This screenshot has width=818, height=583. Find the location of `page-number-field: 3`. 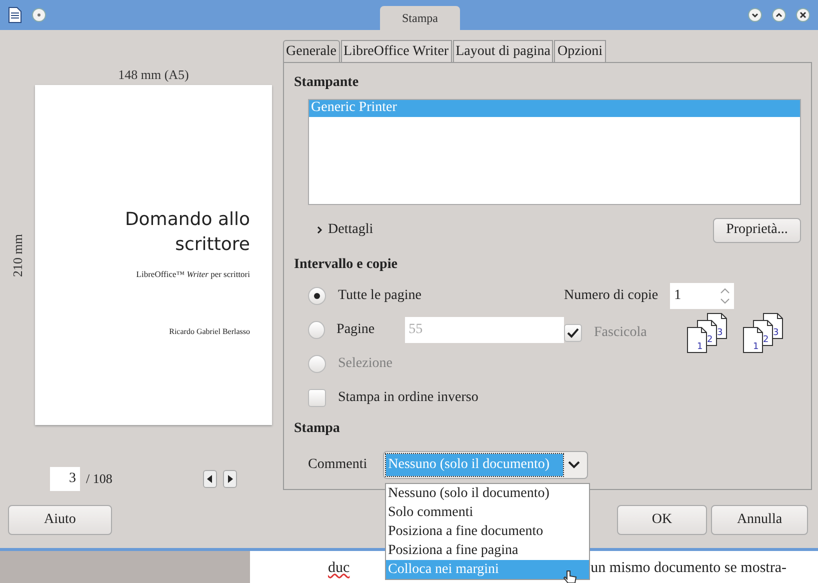

page-number-field: 3 is located at coordinates (65, 479).